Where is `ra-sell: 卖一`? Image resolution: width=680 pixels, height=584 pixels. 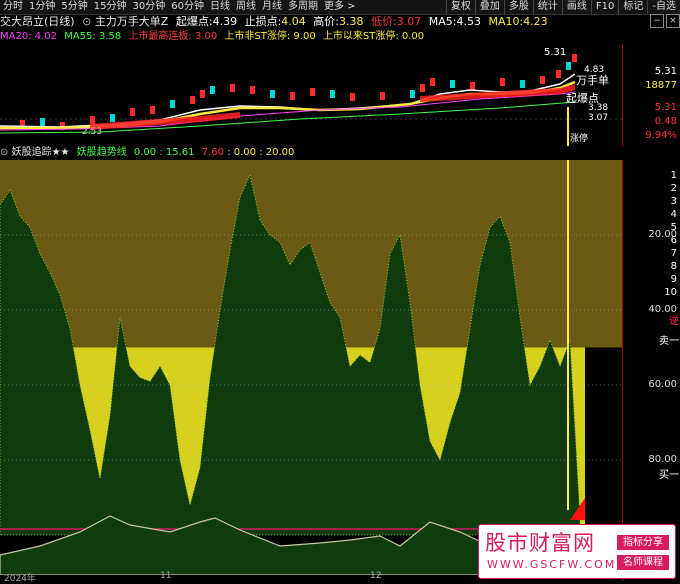
ra-sell: 卖一 is located at coordinates (669, 341).